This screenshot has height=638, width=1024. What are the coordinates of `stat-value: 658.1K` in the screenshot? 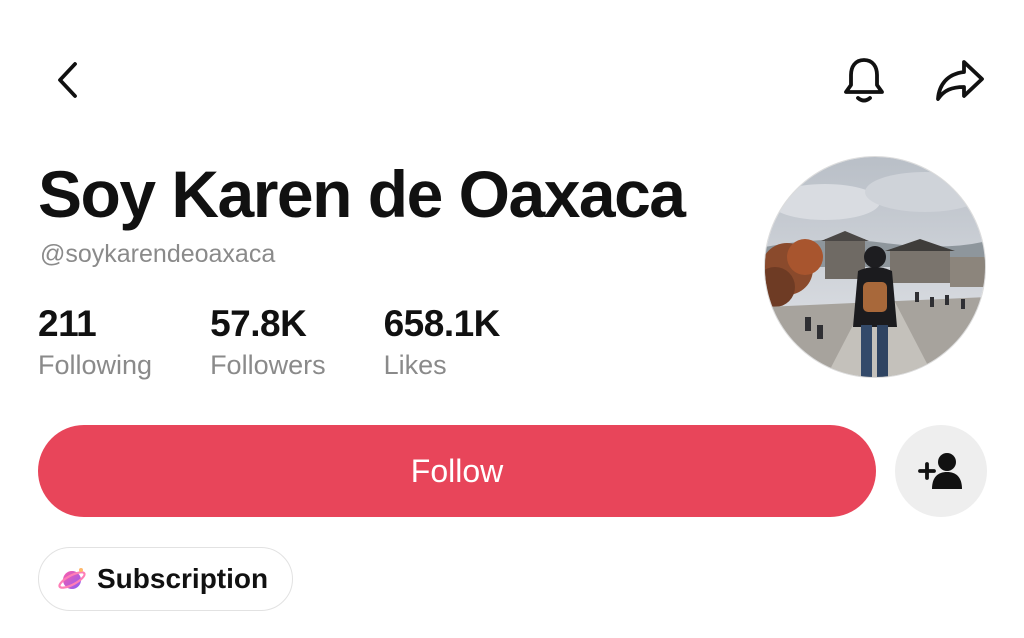 It's located at (442, 323).